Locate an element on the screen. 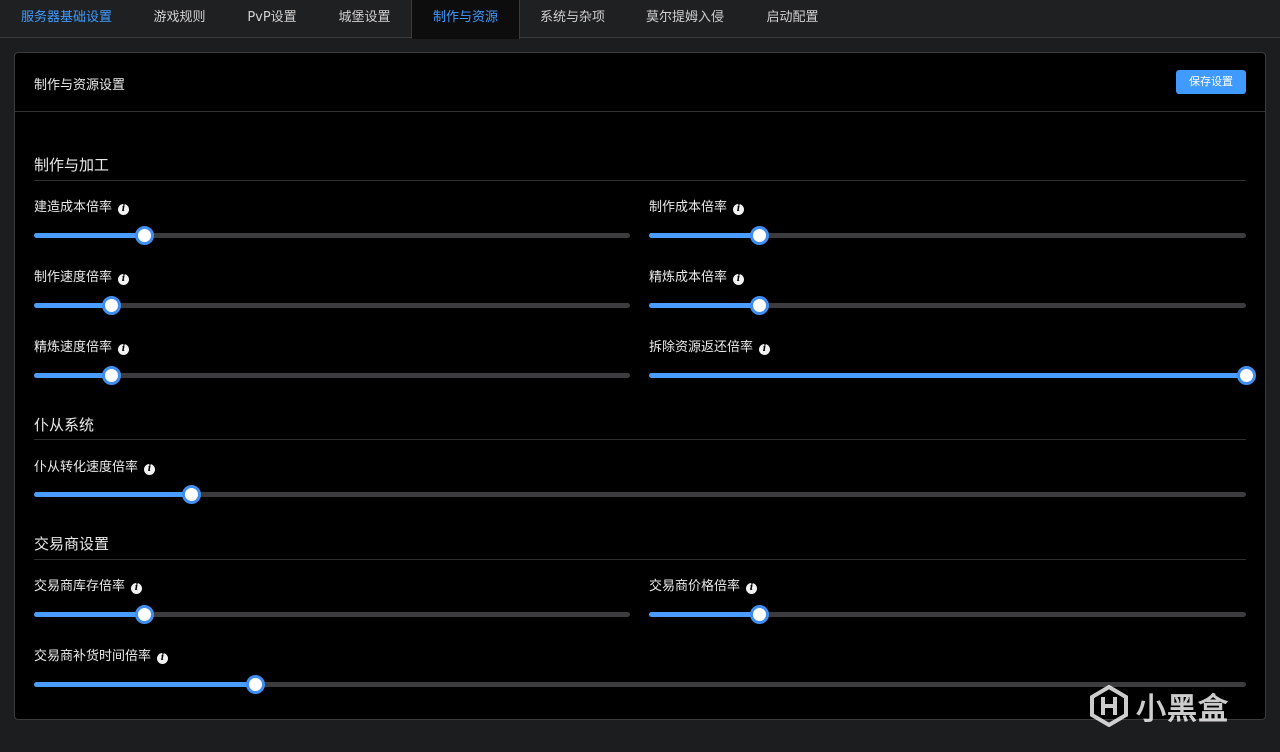 This screenshot has width=1280, height=752. section-title-merchants: 交易商设置 is located at coordinates (72, 544).